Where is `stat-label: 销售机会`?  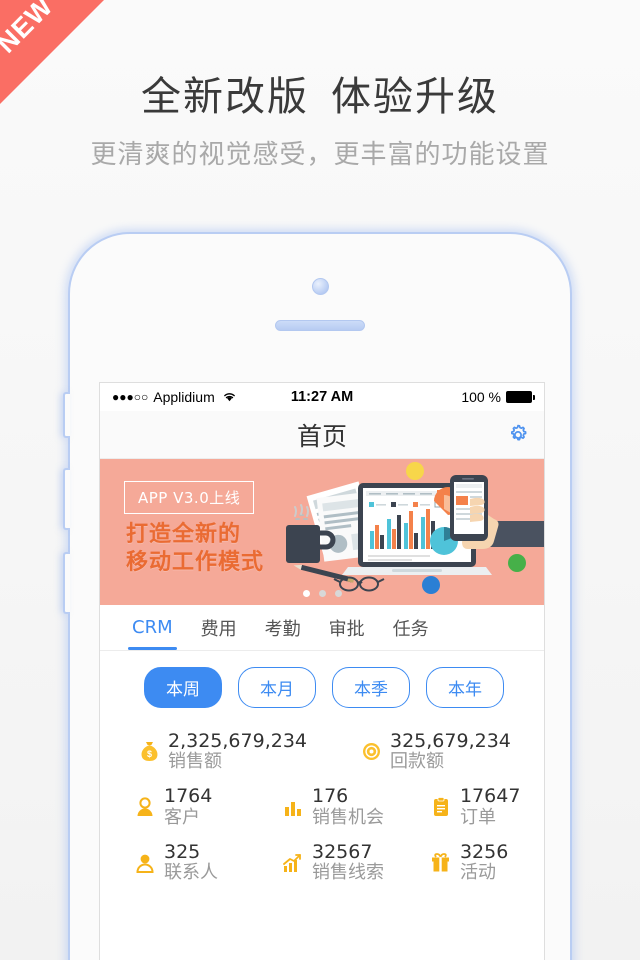
stat-label: 销售机会 is located at coordinates (347, 817).